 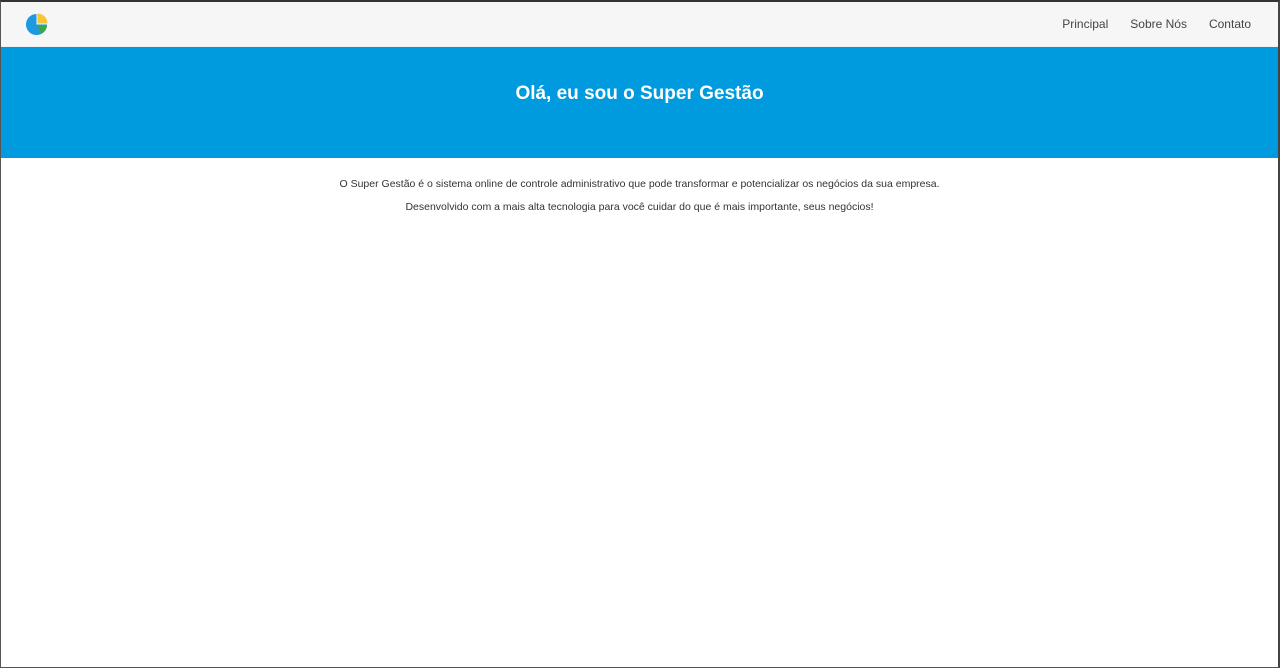 I want to click on page-title: Olá, eu sou o Super Gestão, so click(x=639, y=93).